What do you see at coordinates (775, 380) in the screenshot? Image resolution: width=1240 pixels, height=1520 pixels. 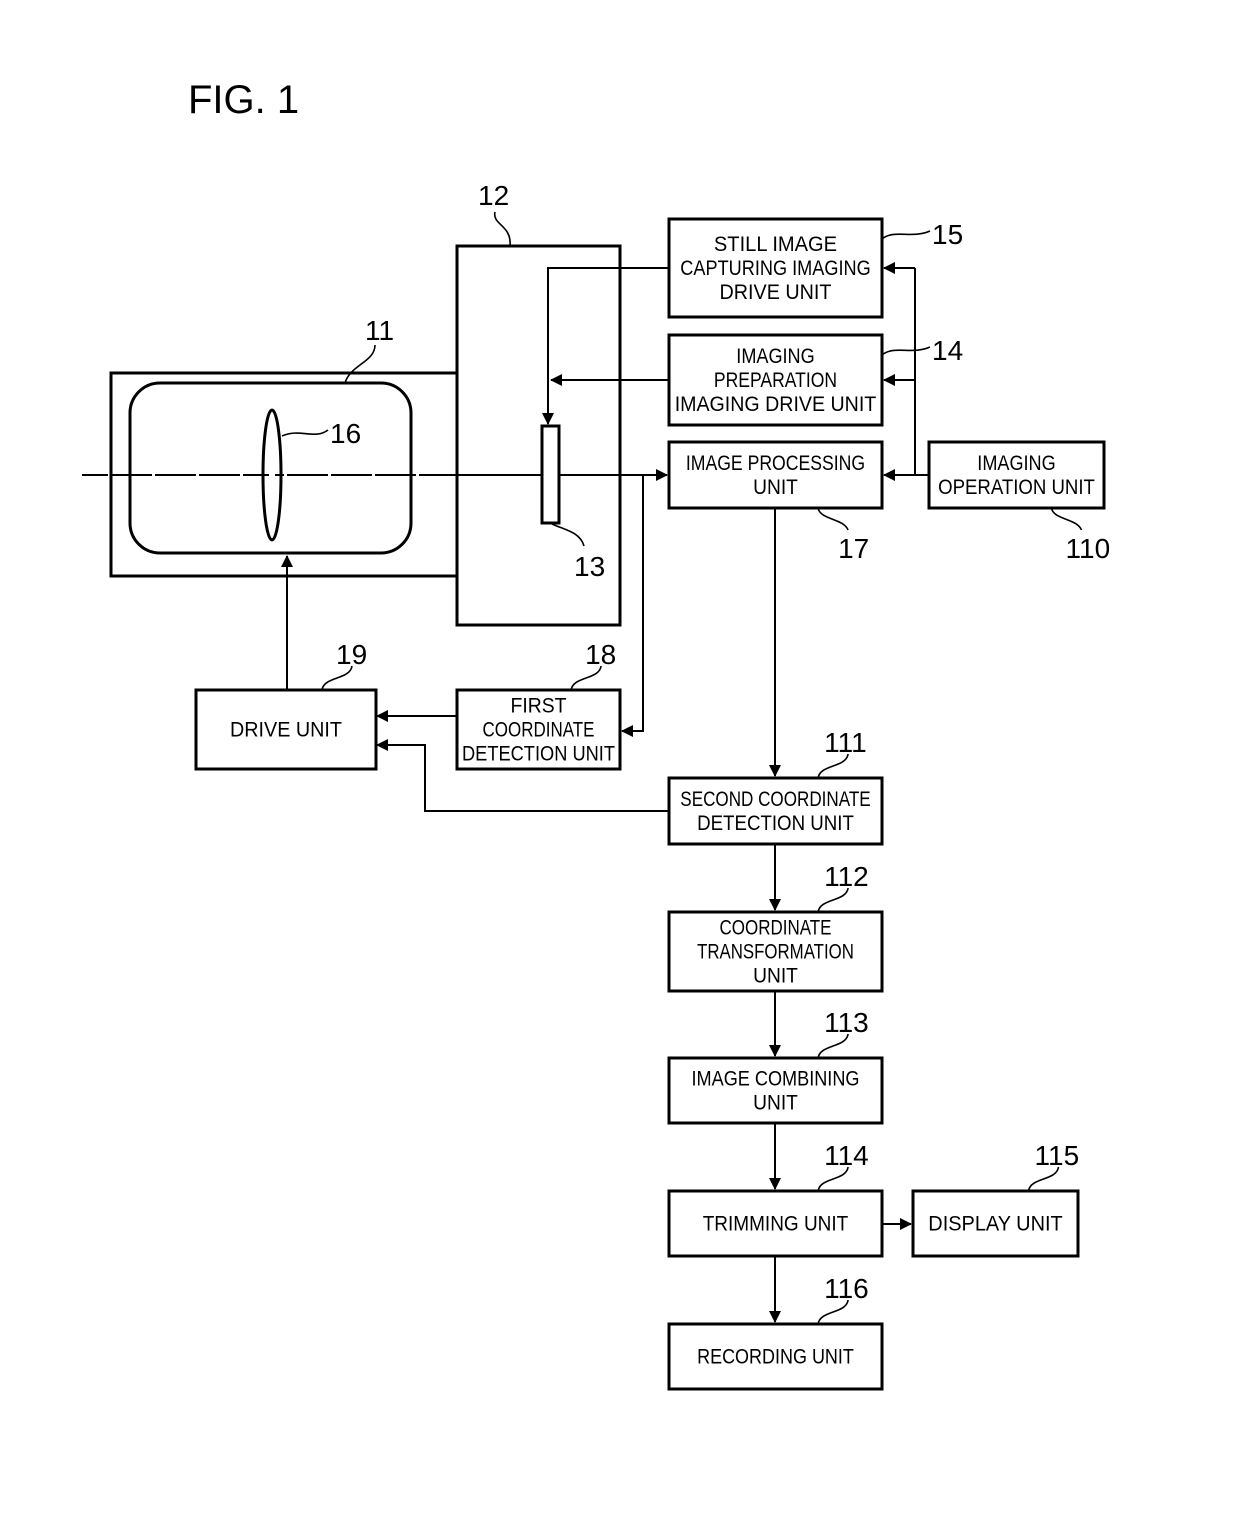 I see `imaging-preparation-imaging-drive-unit-label-line: PREPARATION` at bounding box center [775, 380].